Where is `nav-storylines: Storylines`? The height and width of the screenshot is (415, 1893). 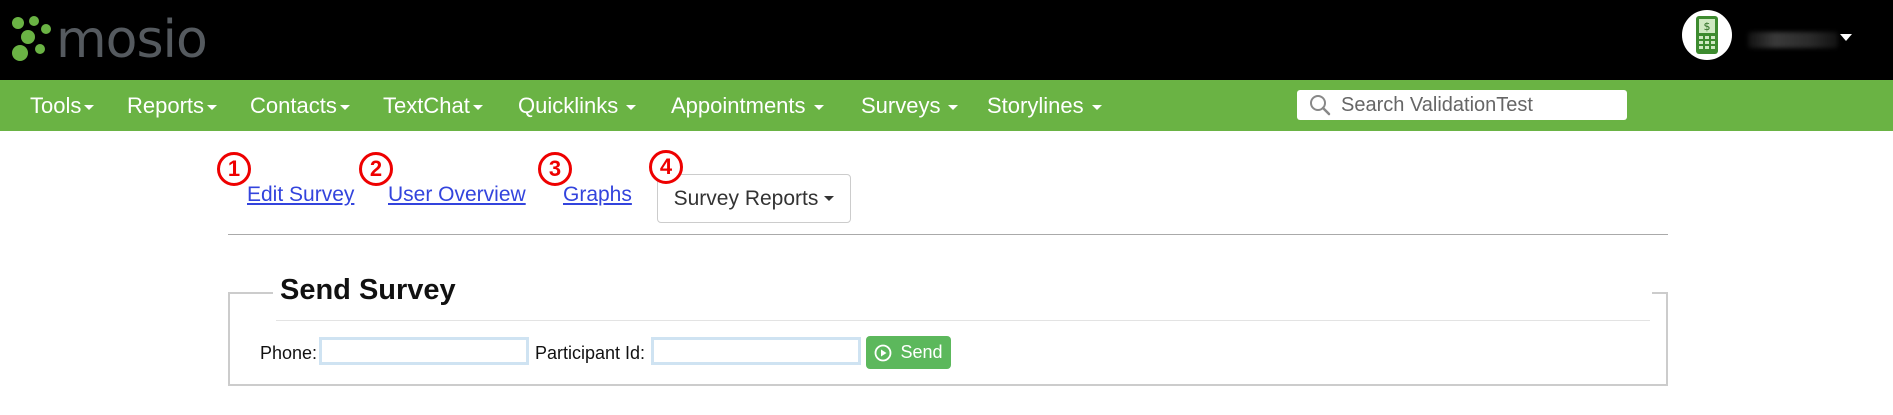 nav-storylines: Storylines is located at coordinates (1044, 105).